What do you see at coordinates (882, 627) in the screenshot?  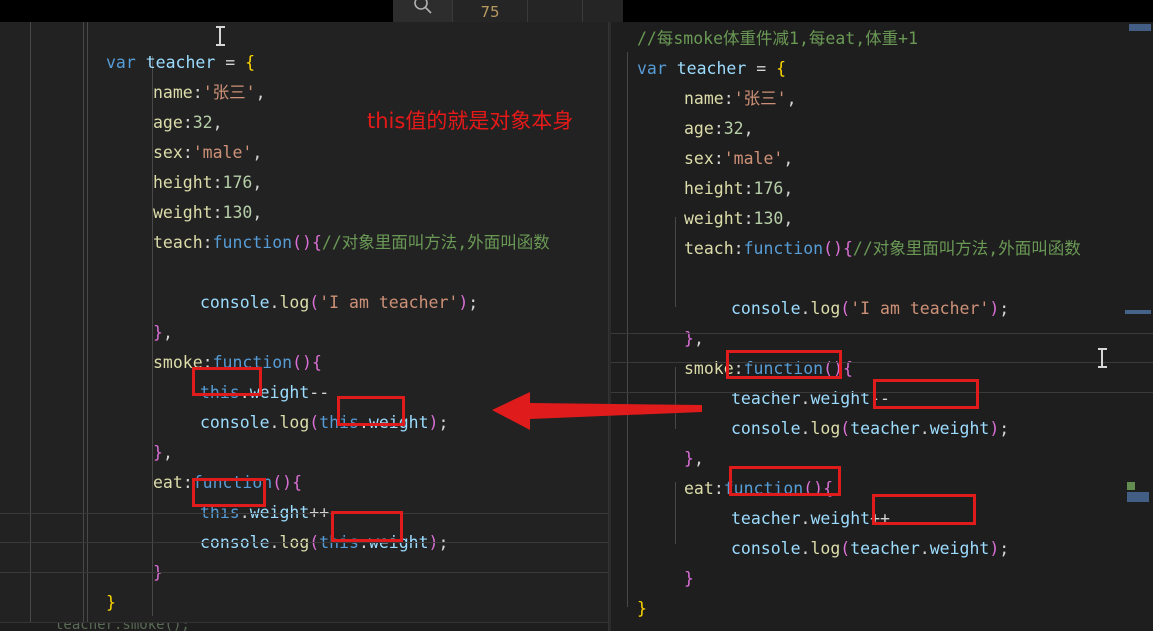 I see `code-line: teacher.smoke(); //129` at bounding box center [882, 627].